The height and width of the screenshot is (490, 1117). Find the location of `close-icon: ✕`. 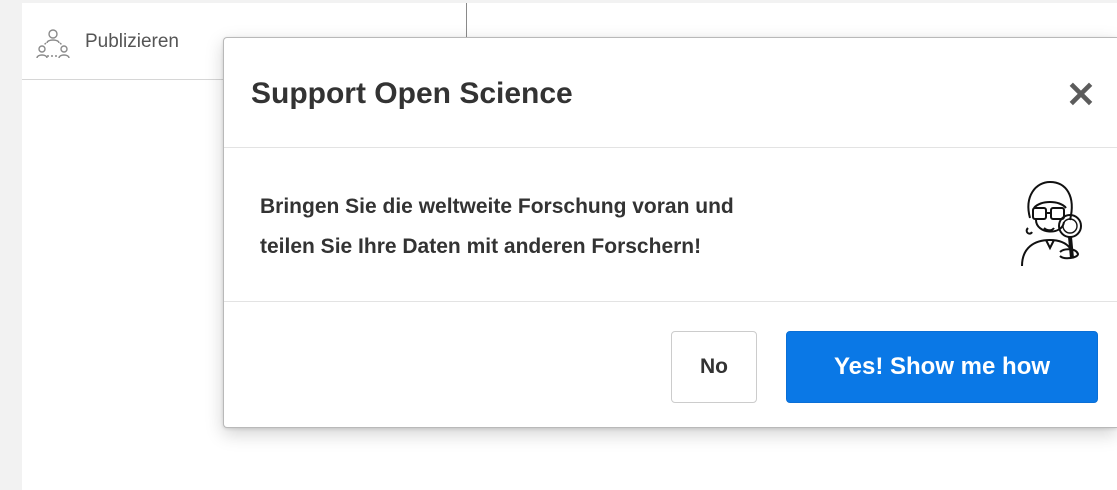

close-icon: ✕ is located at coordinates (1081, 95).